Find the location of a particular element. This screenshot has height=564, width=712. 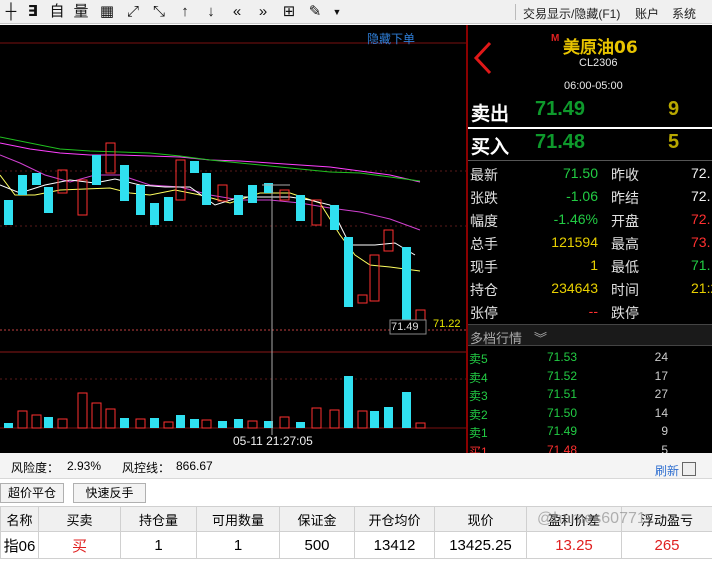

refresh-button: 刷新 is located at coordinates (682, 467).